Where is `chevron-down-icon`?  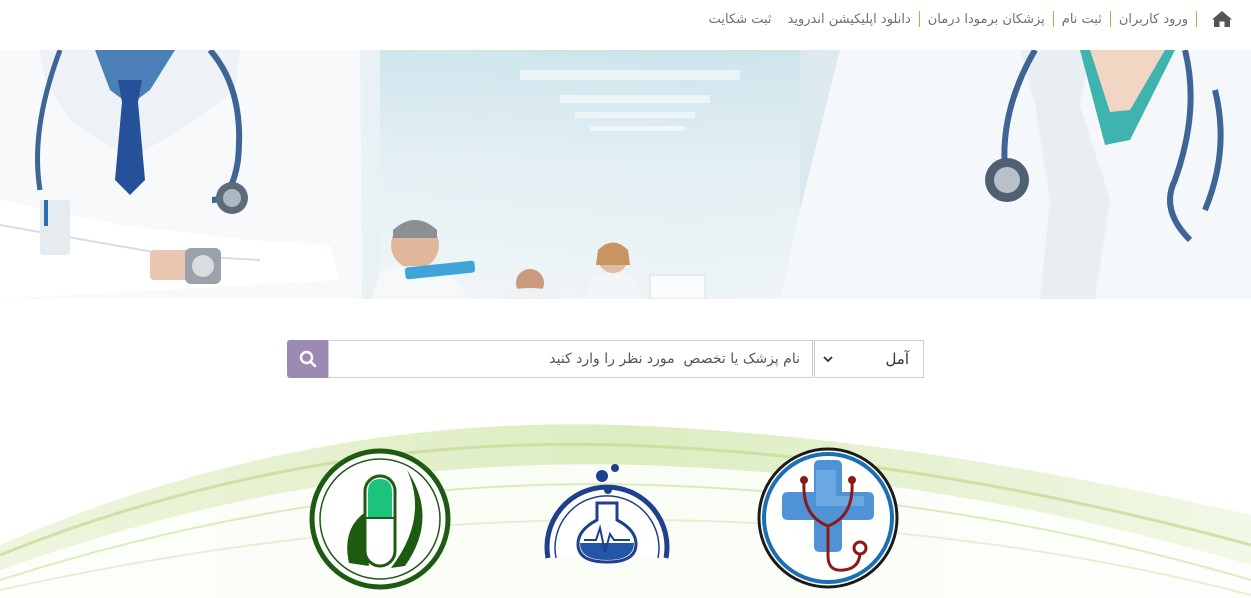
chevron-down-icon is located at coordinates (828, 359).